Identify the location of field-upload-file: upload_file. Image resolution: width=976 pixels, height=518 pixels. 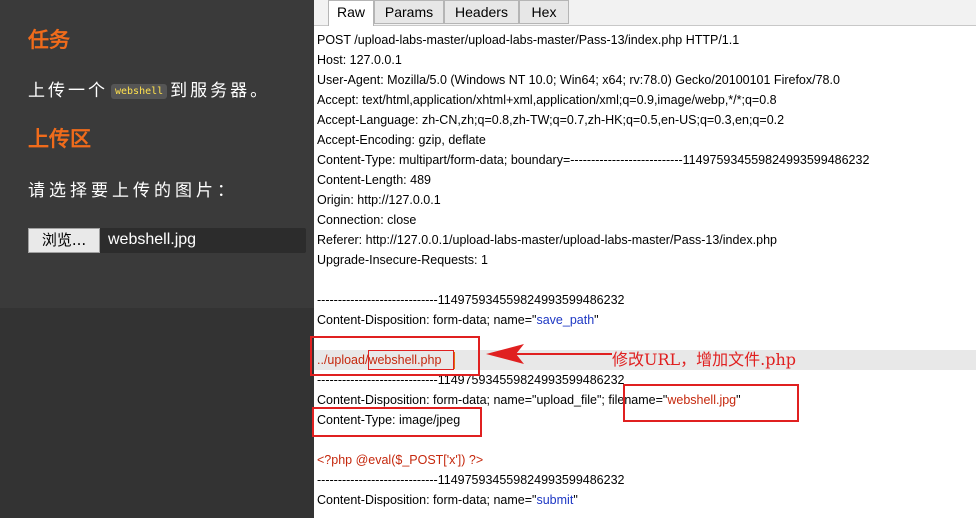
(566, 400).